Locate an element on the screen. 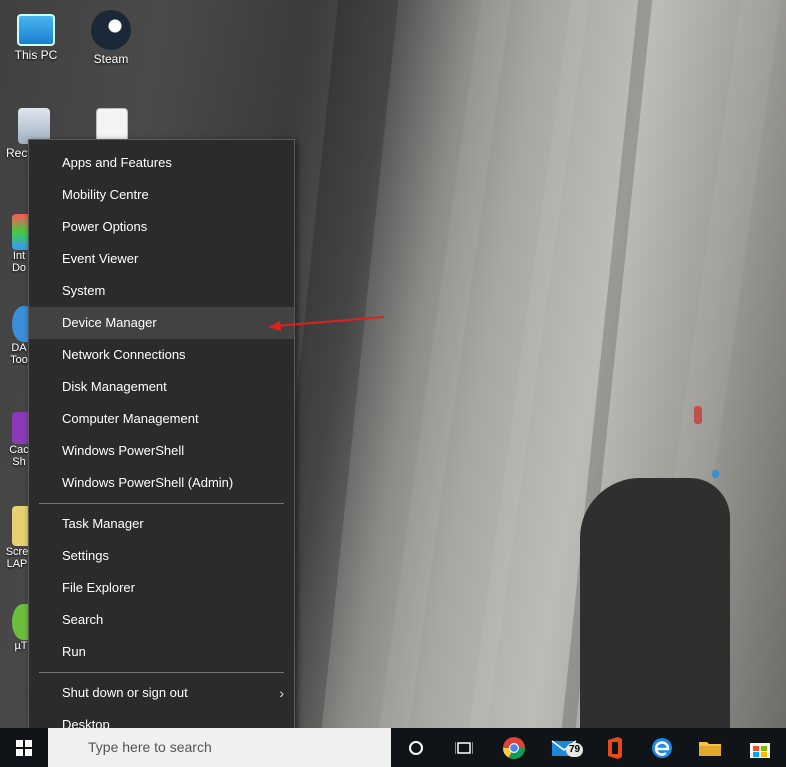  cortana-button is located at coordinates (416, 747).